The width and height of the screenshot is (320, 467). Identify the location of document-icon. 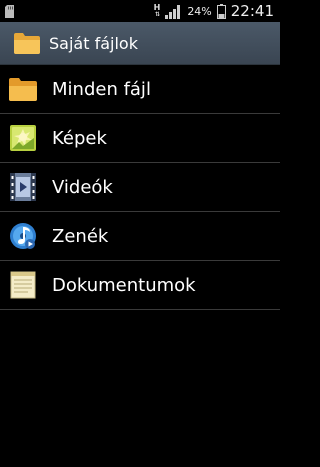
(23, 285).